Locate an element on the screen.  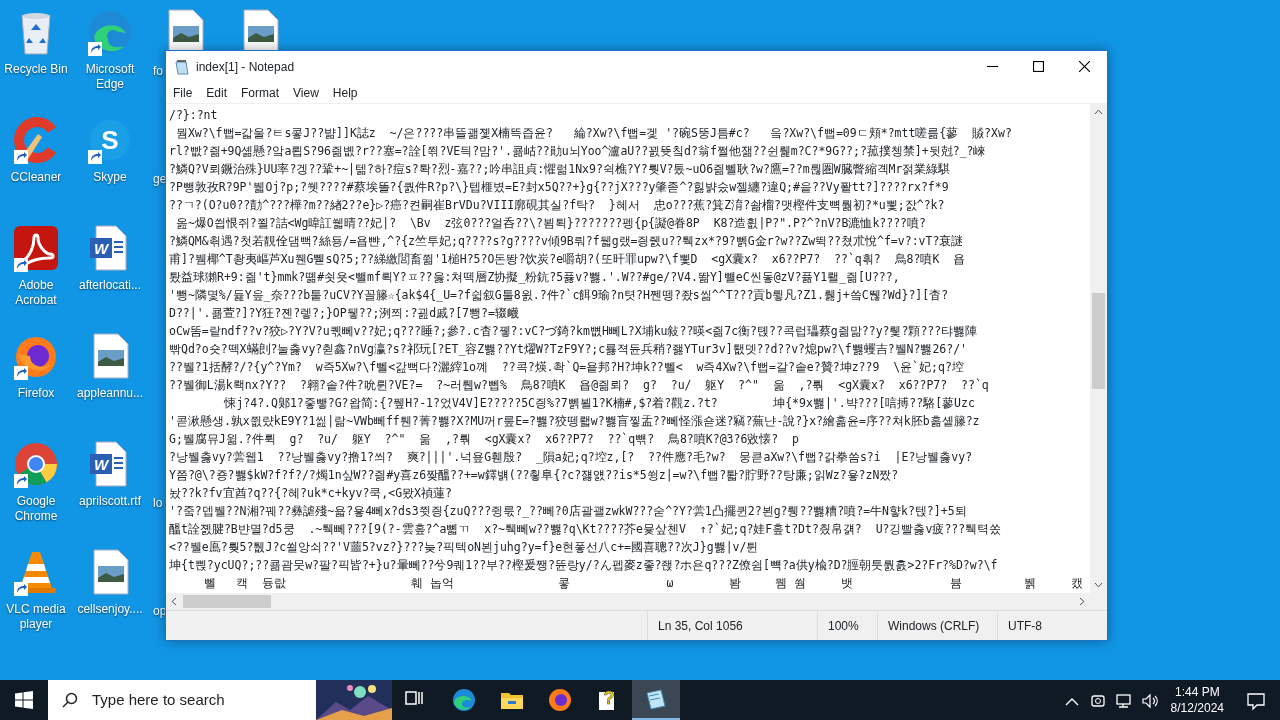
search-box: Type here to search is located at coordinates (220, 700).